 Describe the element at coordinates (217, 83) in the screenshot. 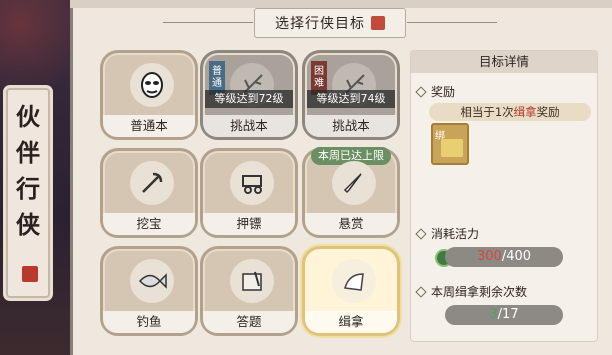

I see `tag-char: 通` at that location.